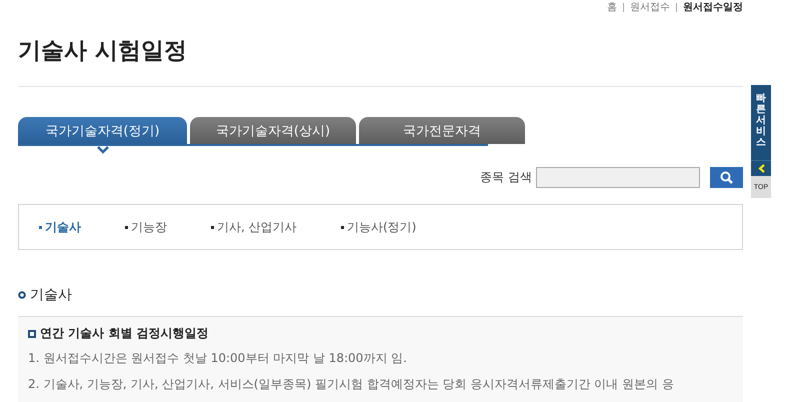 The width and height of the screenshot is (802, 402). I want to click on chevron-left-icon, so click(761, 168).